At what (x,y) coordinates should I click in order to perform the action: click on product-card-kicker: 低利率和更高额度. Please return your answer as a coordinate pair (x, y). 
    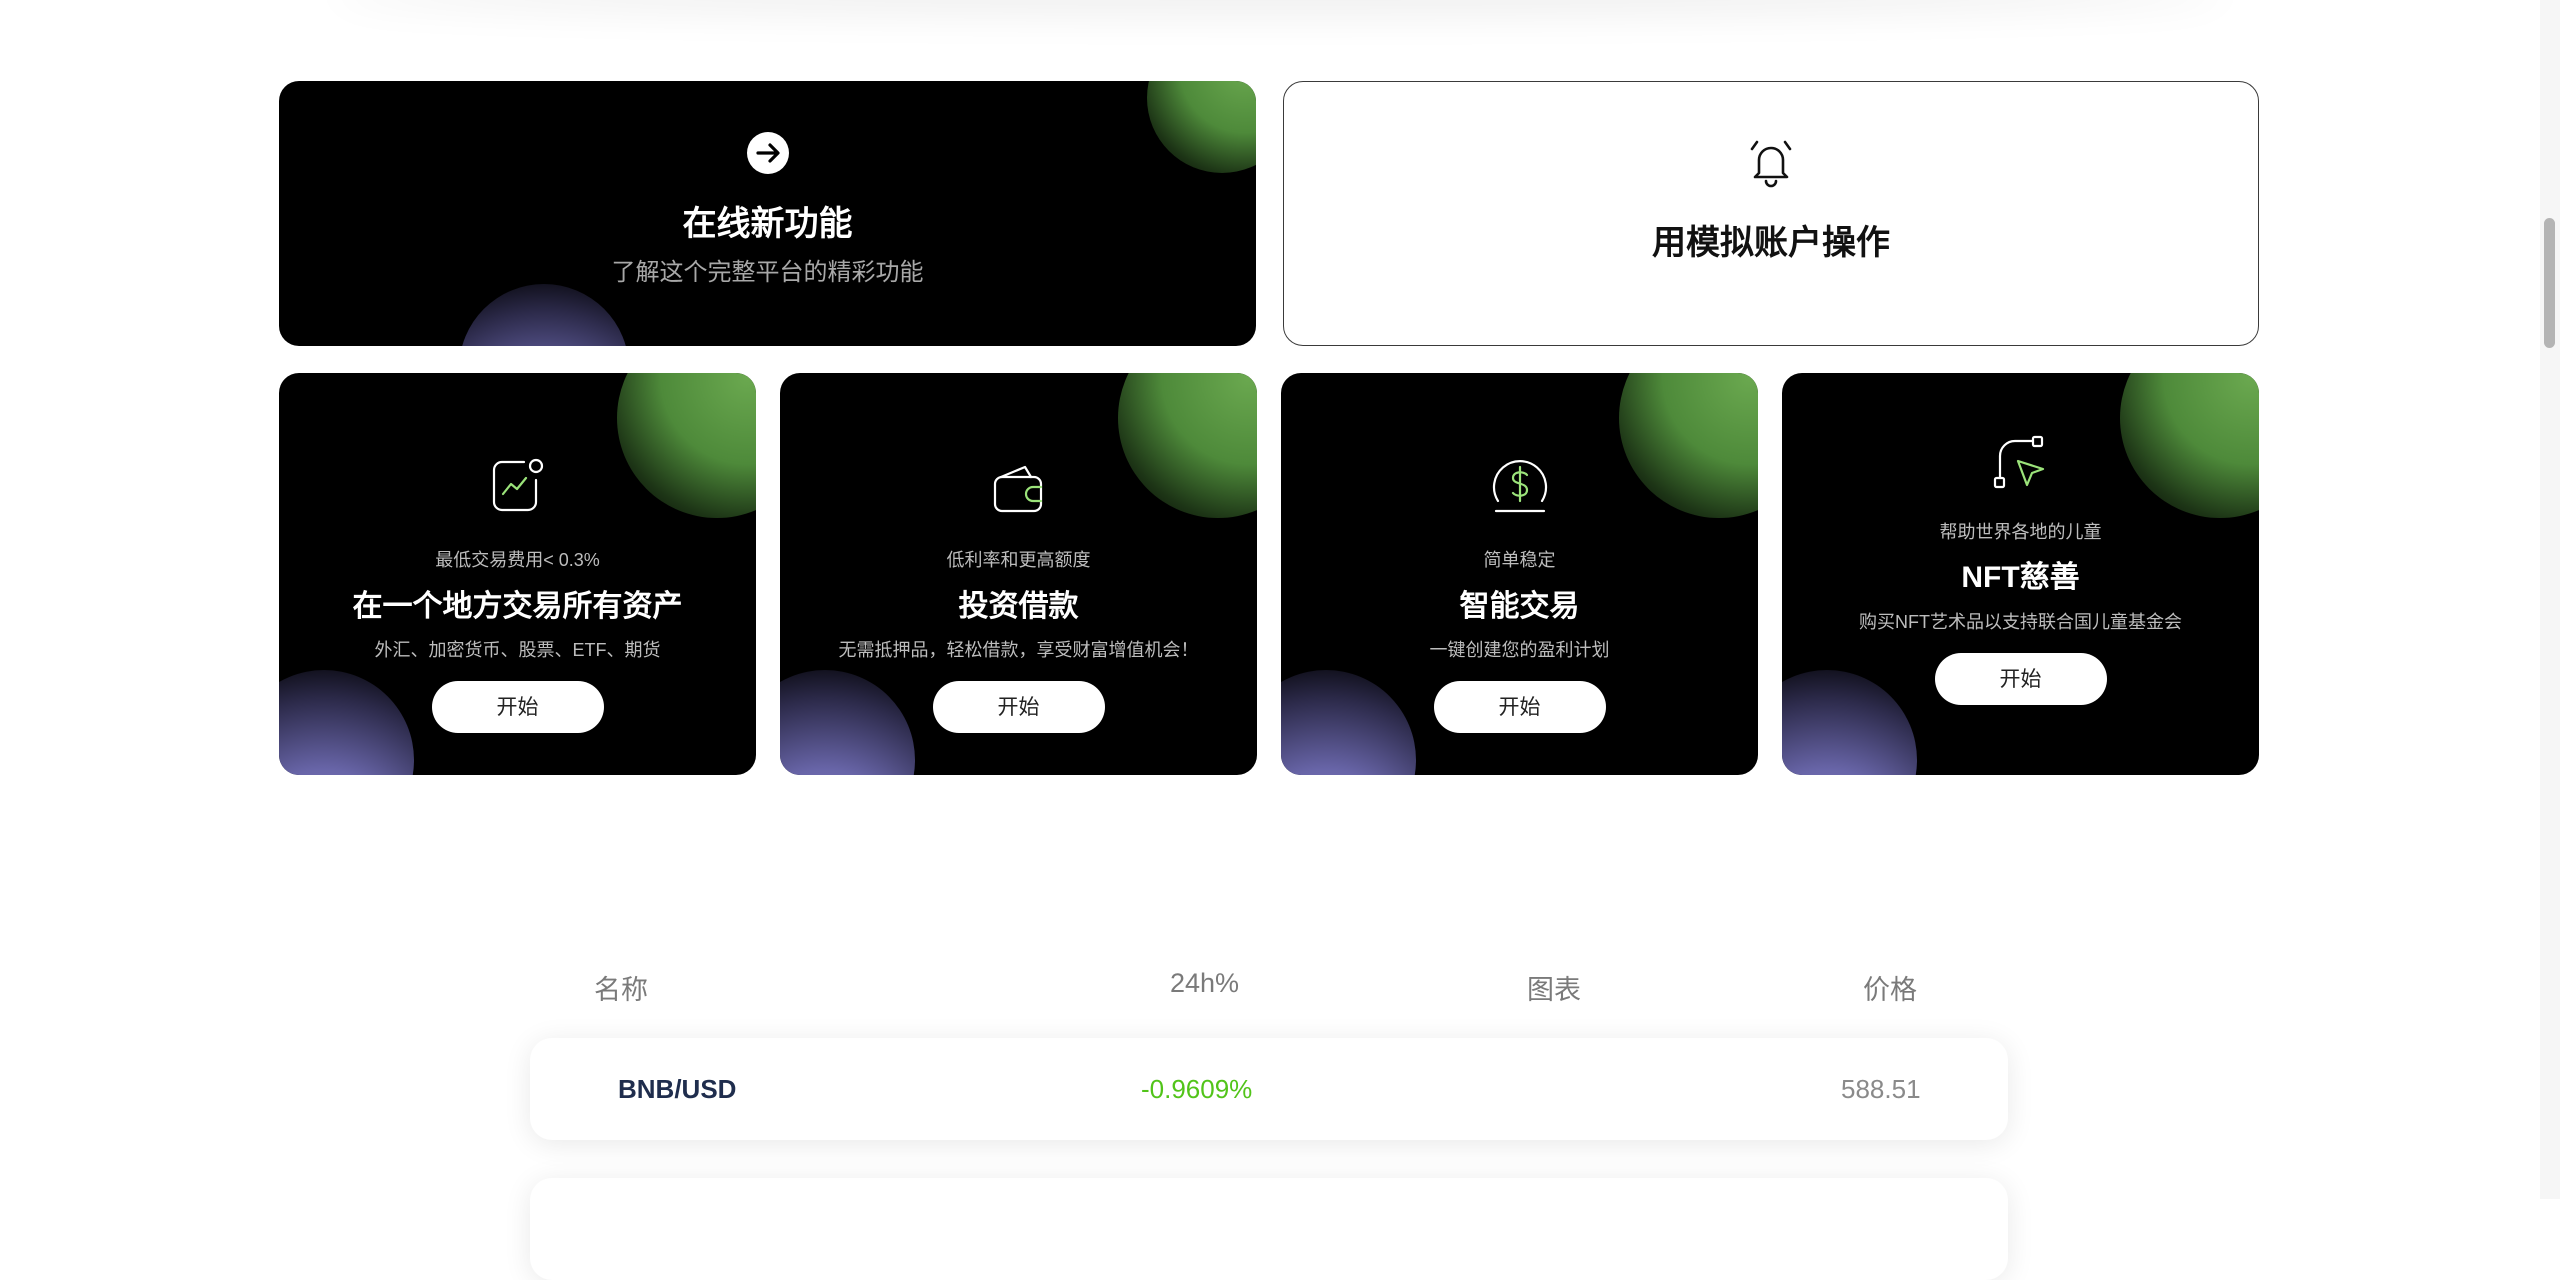
    Looking at the image, I should click on (1018, 560).